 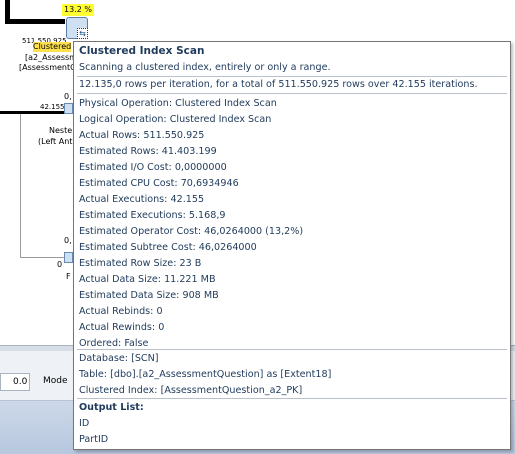 What do you see at coordinates (294, 136) in the screenshot?
I see `property-row: Actual Rows: 511.550.925` at bounding box center [294, 136].